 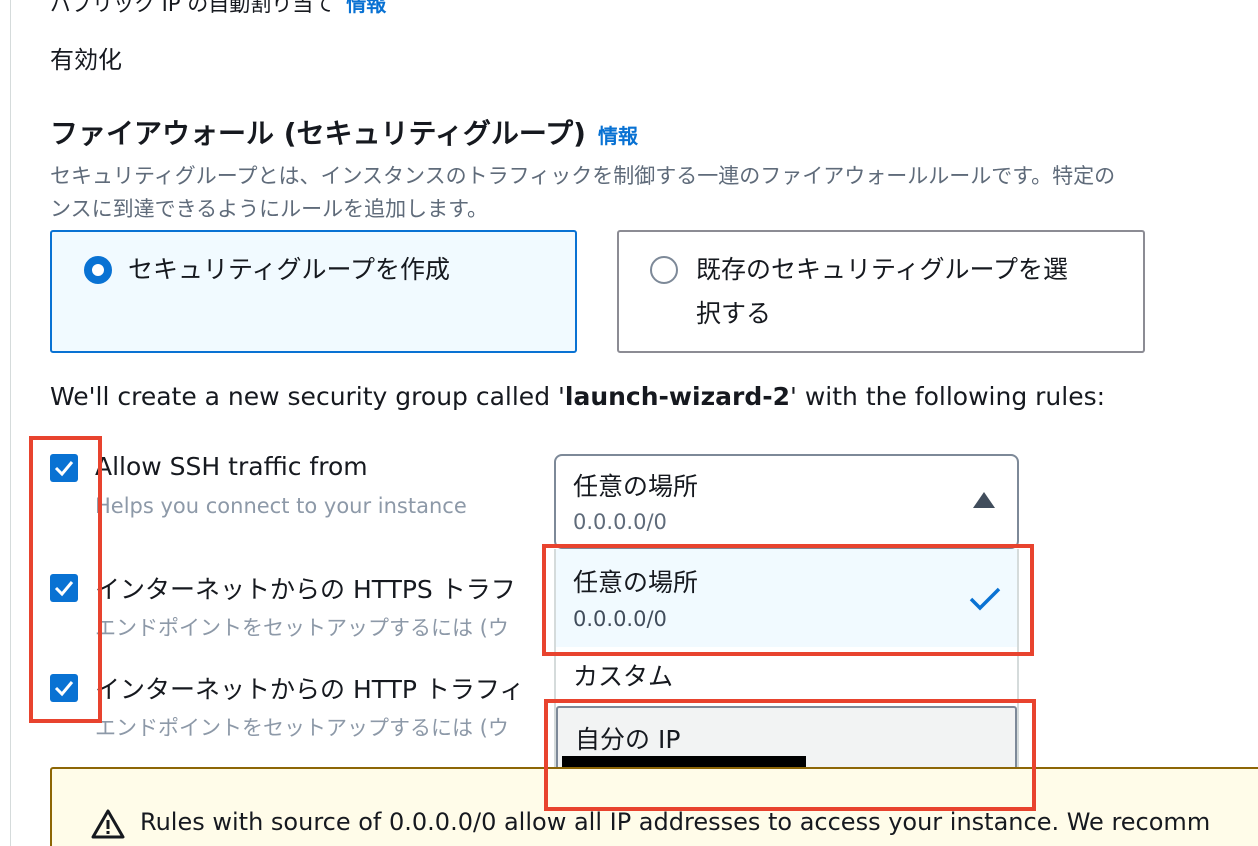 I want to click on firewall-description-line-2: ンスに到達できるようにルールを追加します。, so click(x=269, y=209).